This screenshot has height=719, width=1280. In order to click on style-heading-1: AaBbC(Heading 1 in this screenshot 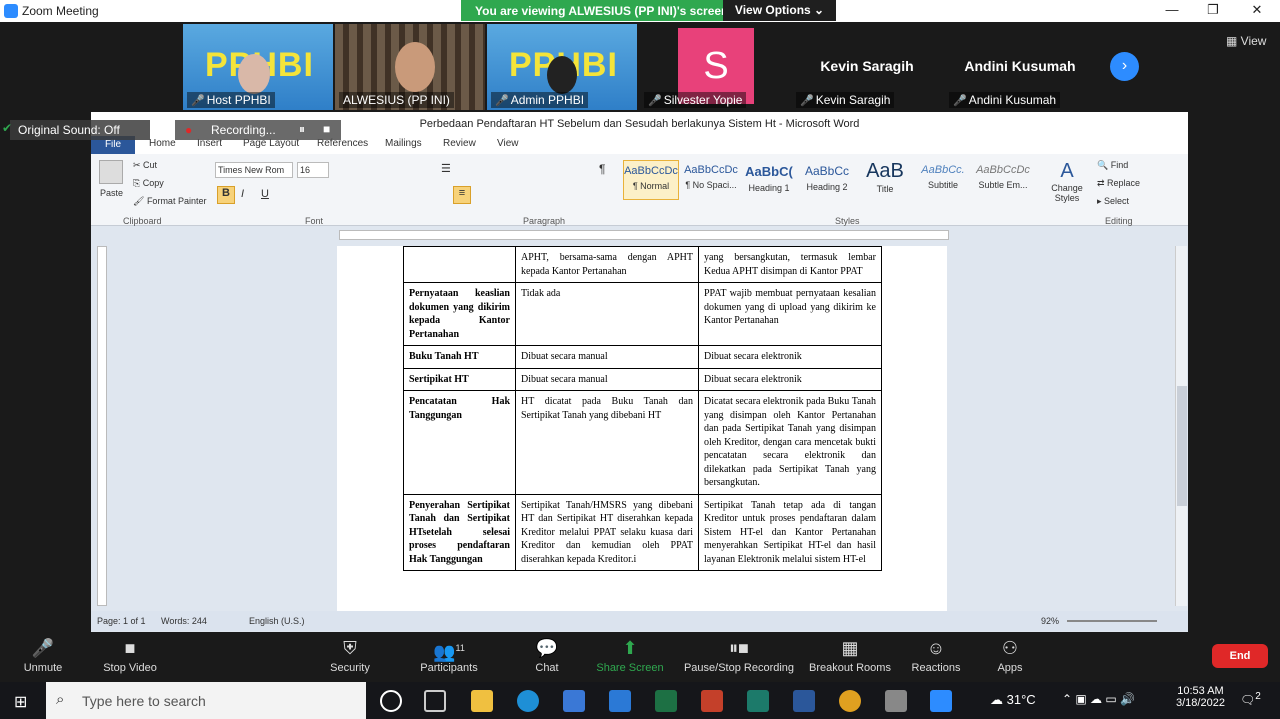, I will do `click(769, 180)`.